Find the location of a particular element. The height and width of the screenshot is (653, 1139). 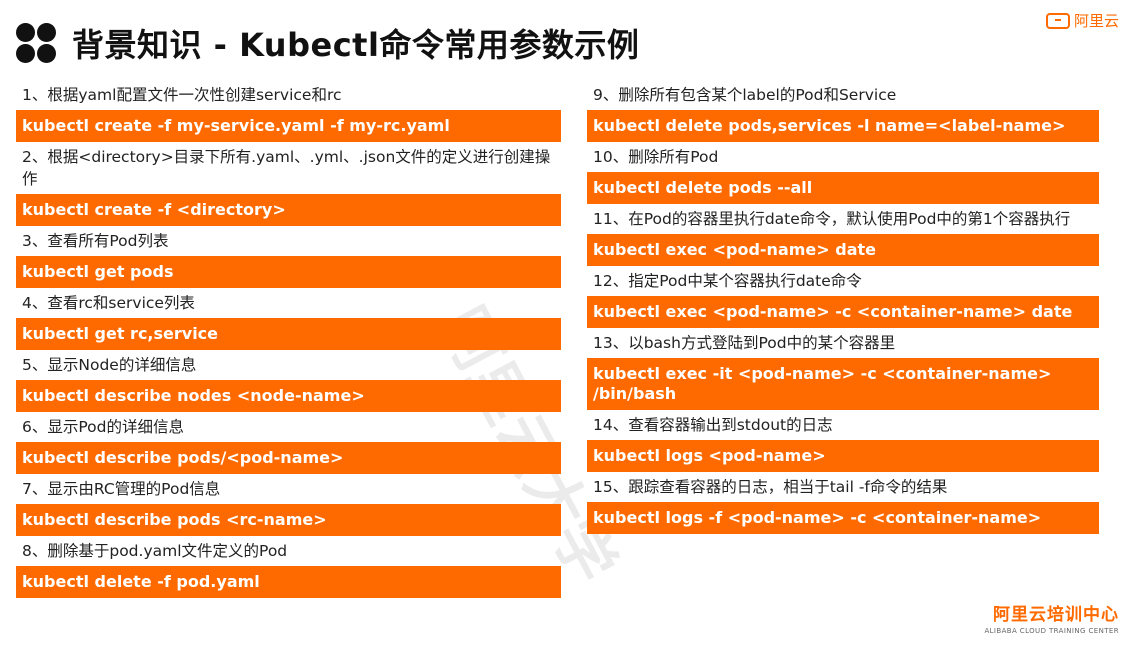

command-code: kubectl describe nodes <node-name> is located at coordinates (288, 396).